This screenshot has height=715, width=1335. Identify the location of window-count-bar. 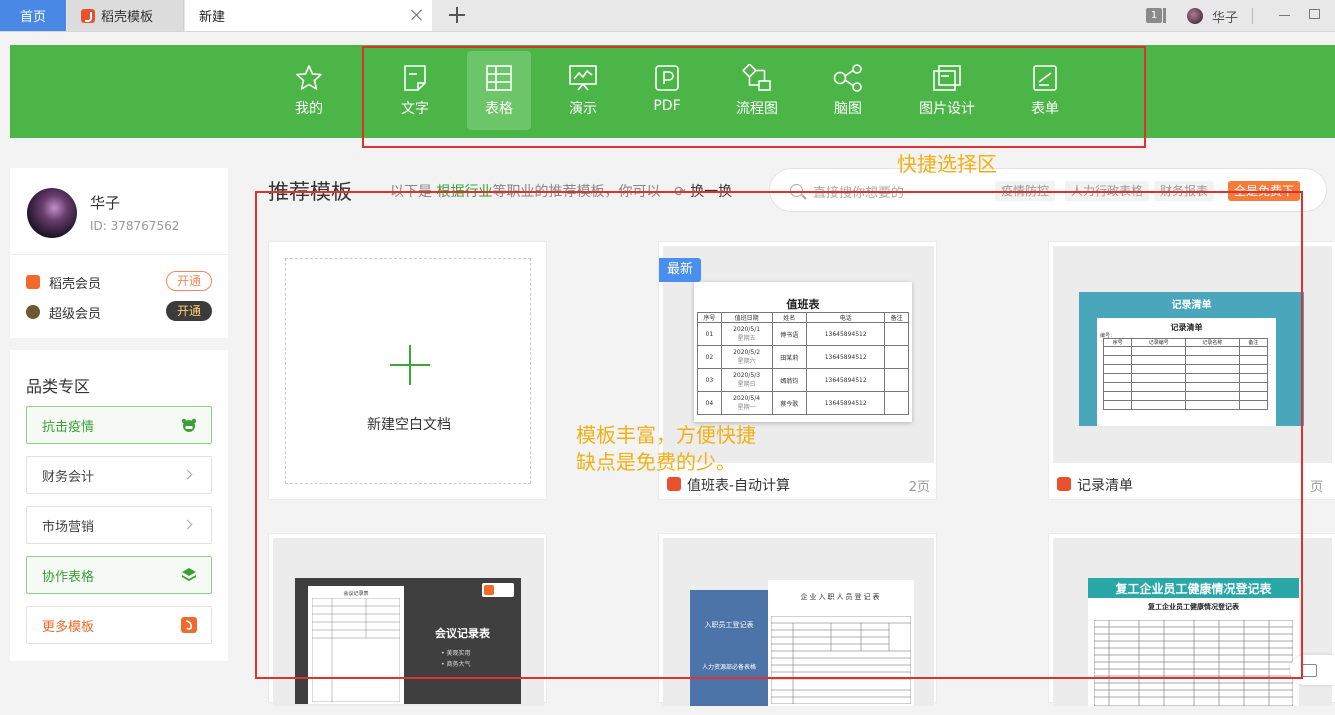
(1164, 15).